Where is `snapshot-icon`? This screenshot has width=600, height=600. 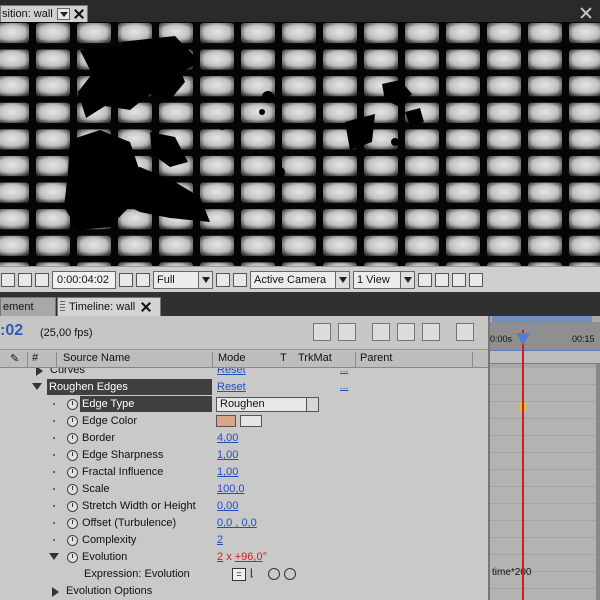 snapshot-icon is located at coordinates (126, 279).